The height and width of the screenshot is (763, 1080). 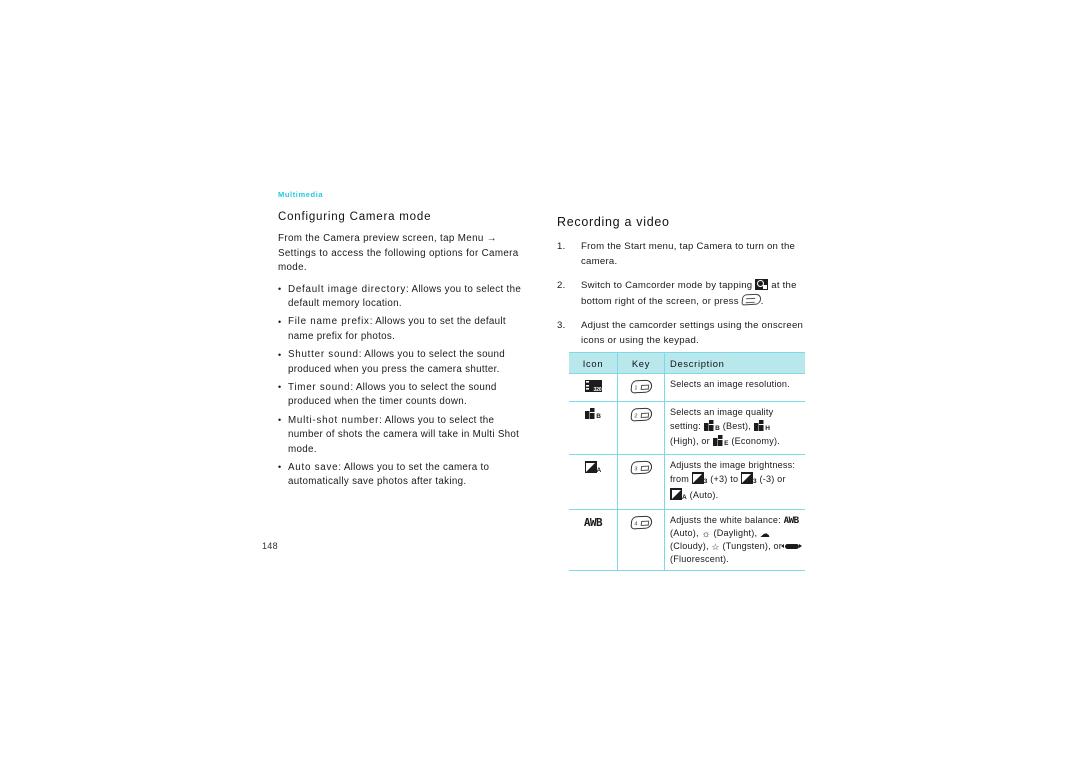 What do you see at coordinates (590, 467) in the screenshot?
I see `brightness-icon` at bounding box center [590, 467].